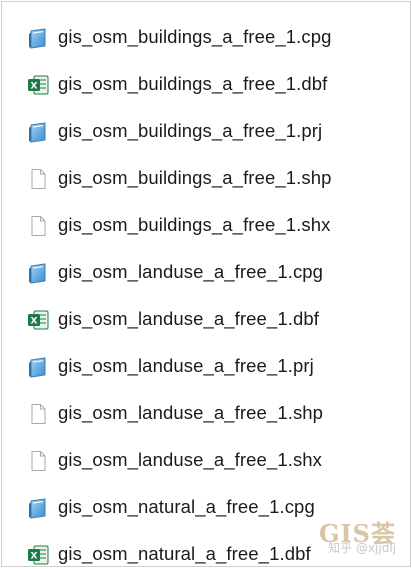 Image resolution: width=412 pixels, height=569 pixels. I want to click on file-name: gis_osm_landuse_a_free_1.cpg, so click(191, 272).